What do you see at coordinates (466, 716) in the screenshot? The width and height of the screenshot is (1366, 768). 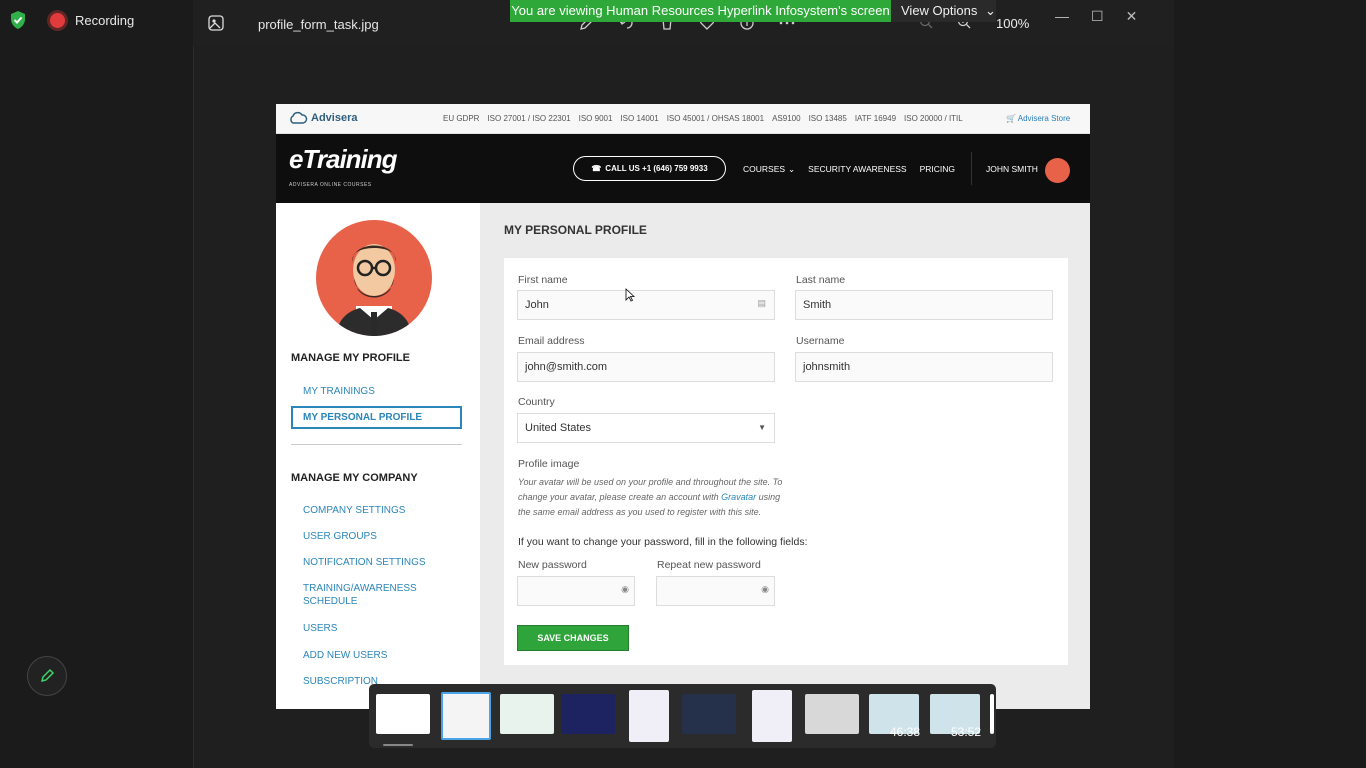 I see `thumbnail-selected` at bounding box center [466, 716].